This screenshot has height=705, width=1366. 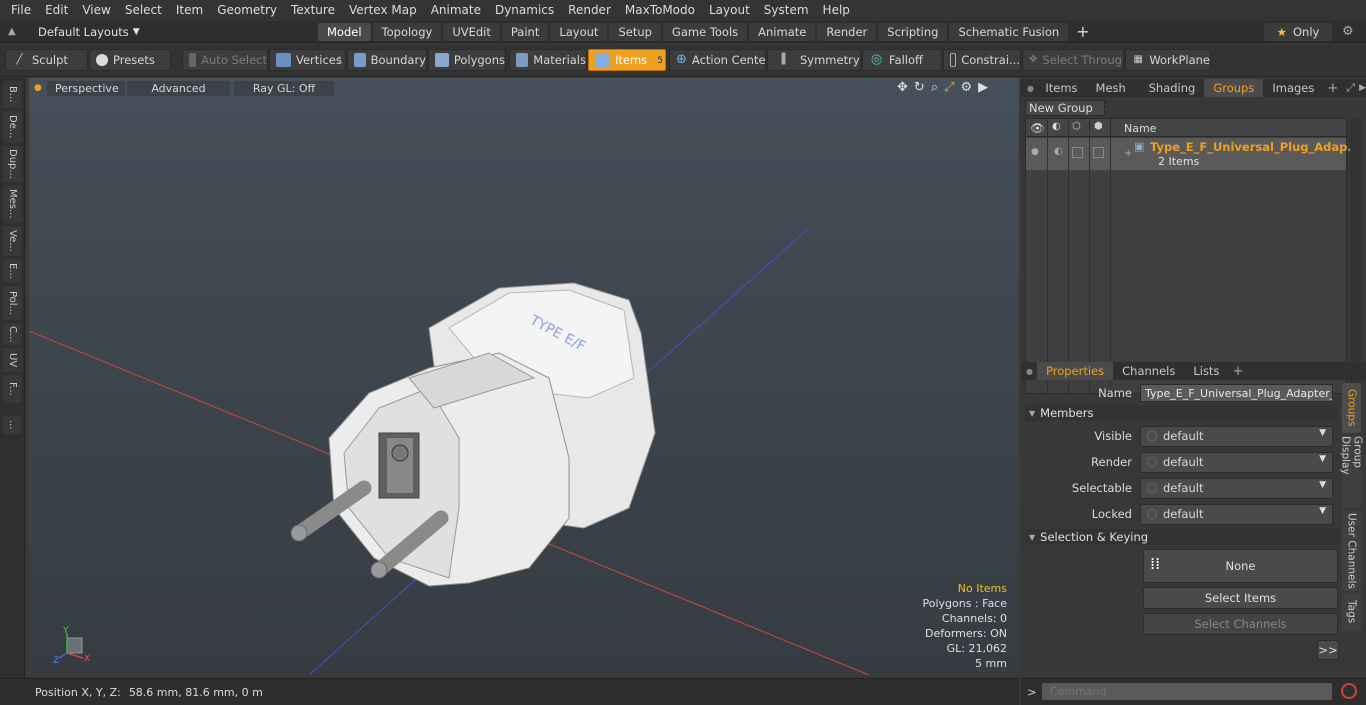 I want to click on layout-selector: ▲ Default Layouts ▼, so click(x=159, y=32).